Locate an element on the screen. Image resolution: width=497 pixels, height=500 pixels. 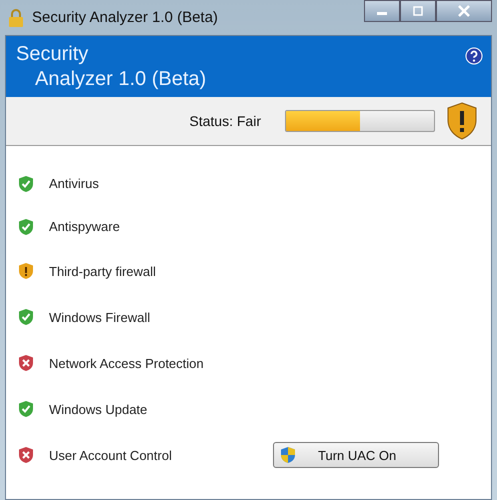
maximize-icon is located at coordinates (418, 11).